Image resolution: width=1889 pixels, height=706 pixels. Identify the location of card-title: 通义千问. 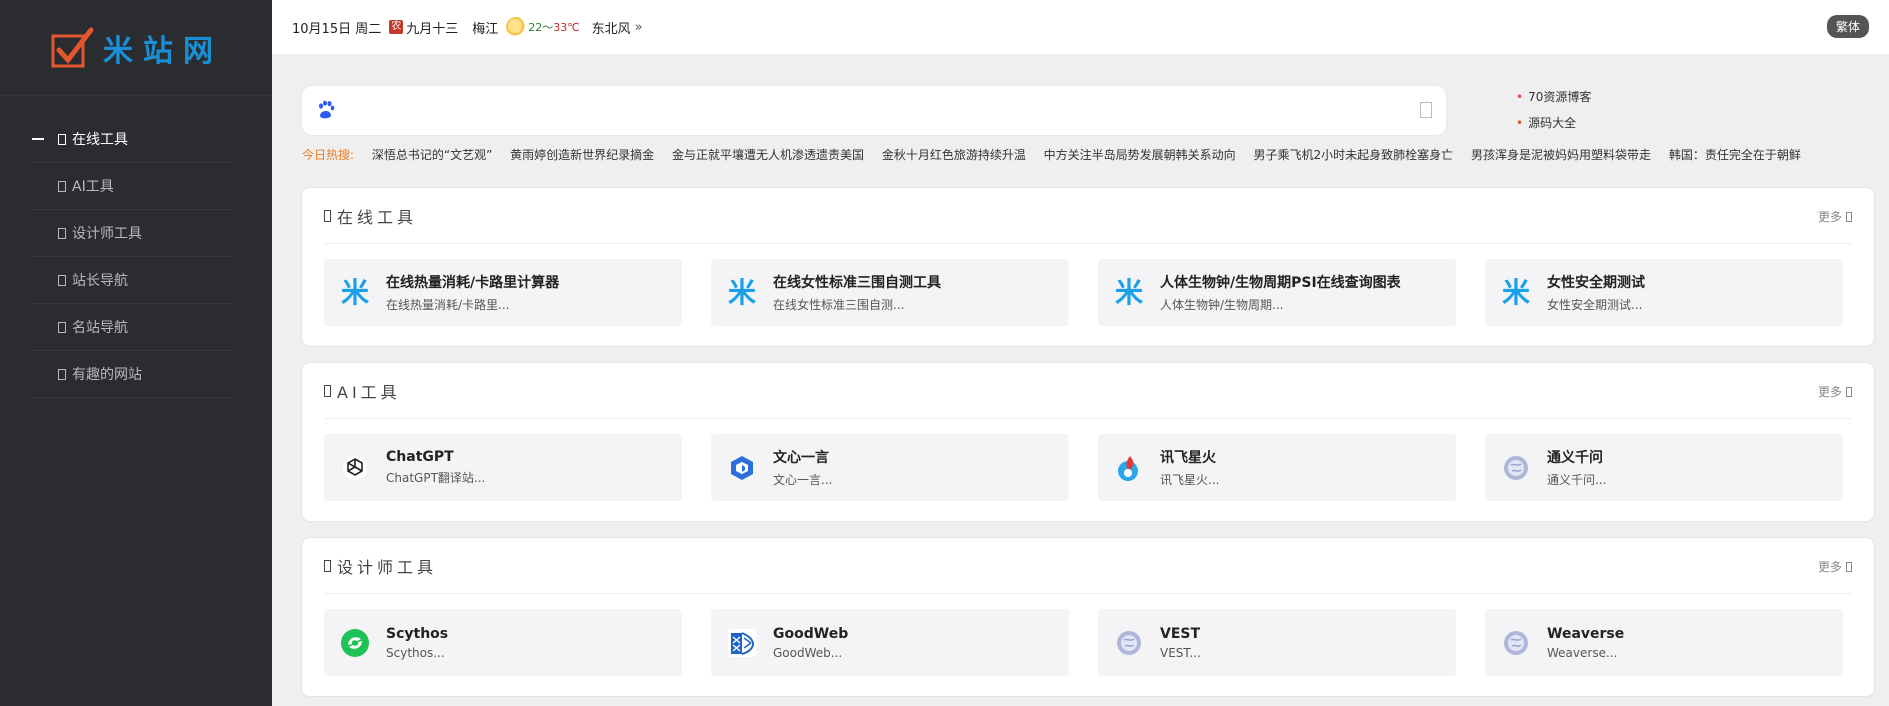
(1575, 458).